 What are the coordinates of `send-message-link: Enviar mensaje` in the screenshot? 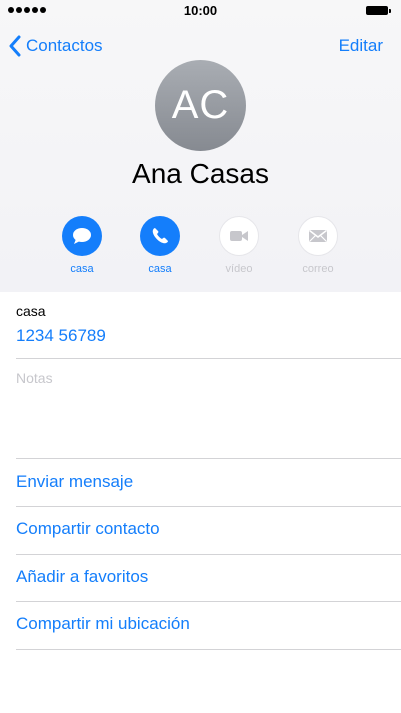 It's located at (74, 482).